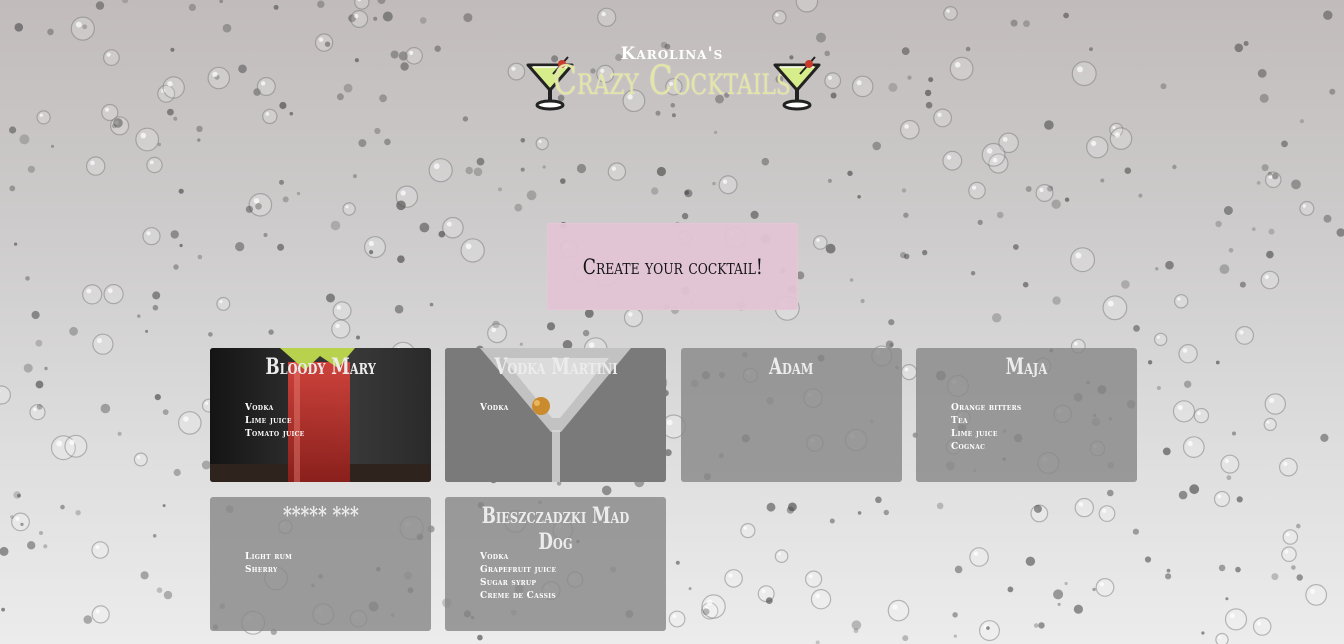 The height and width of the screenshot is (644, 1344). What do you see at coordinates (791, 415) in the screenshot?
I see `cocktail-card-adam: Adam` at bounding box center [791, 415].